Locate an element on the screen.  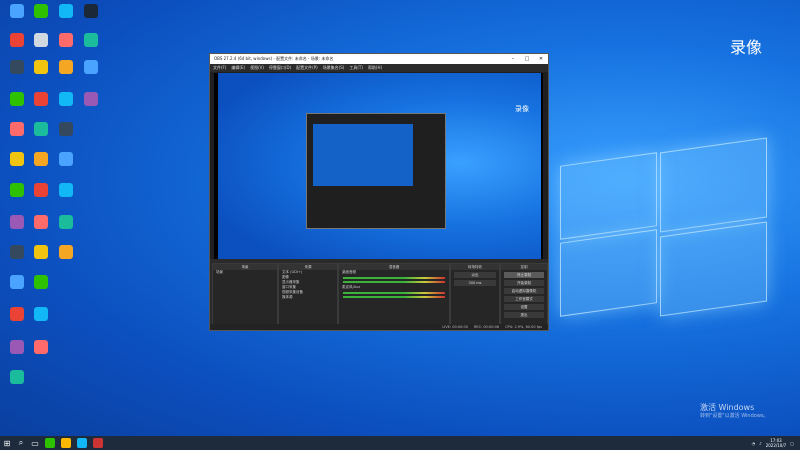
activation-watermark-sub: 转到"设置"以激活 Windows。 is located at coordinates (734, 416).